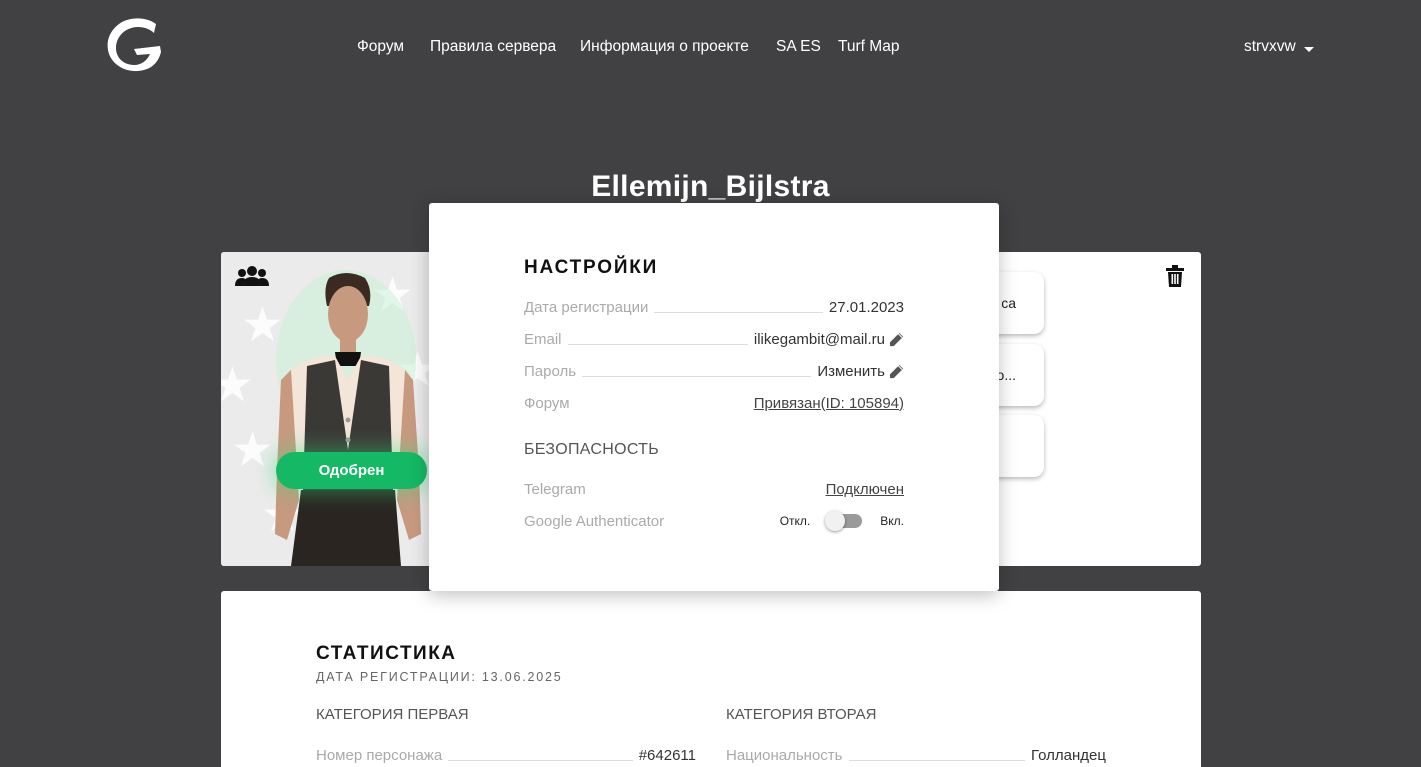 This screenshot has width=1421, height=767. I want to click on category-two-title: КАТЕГОРИЯ ВТОРАЯ, so click(801, 714).